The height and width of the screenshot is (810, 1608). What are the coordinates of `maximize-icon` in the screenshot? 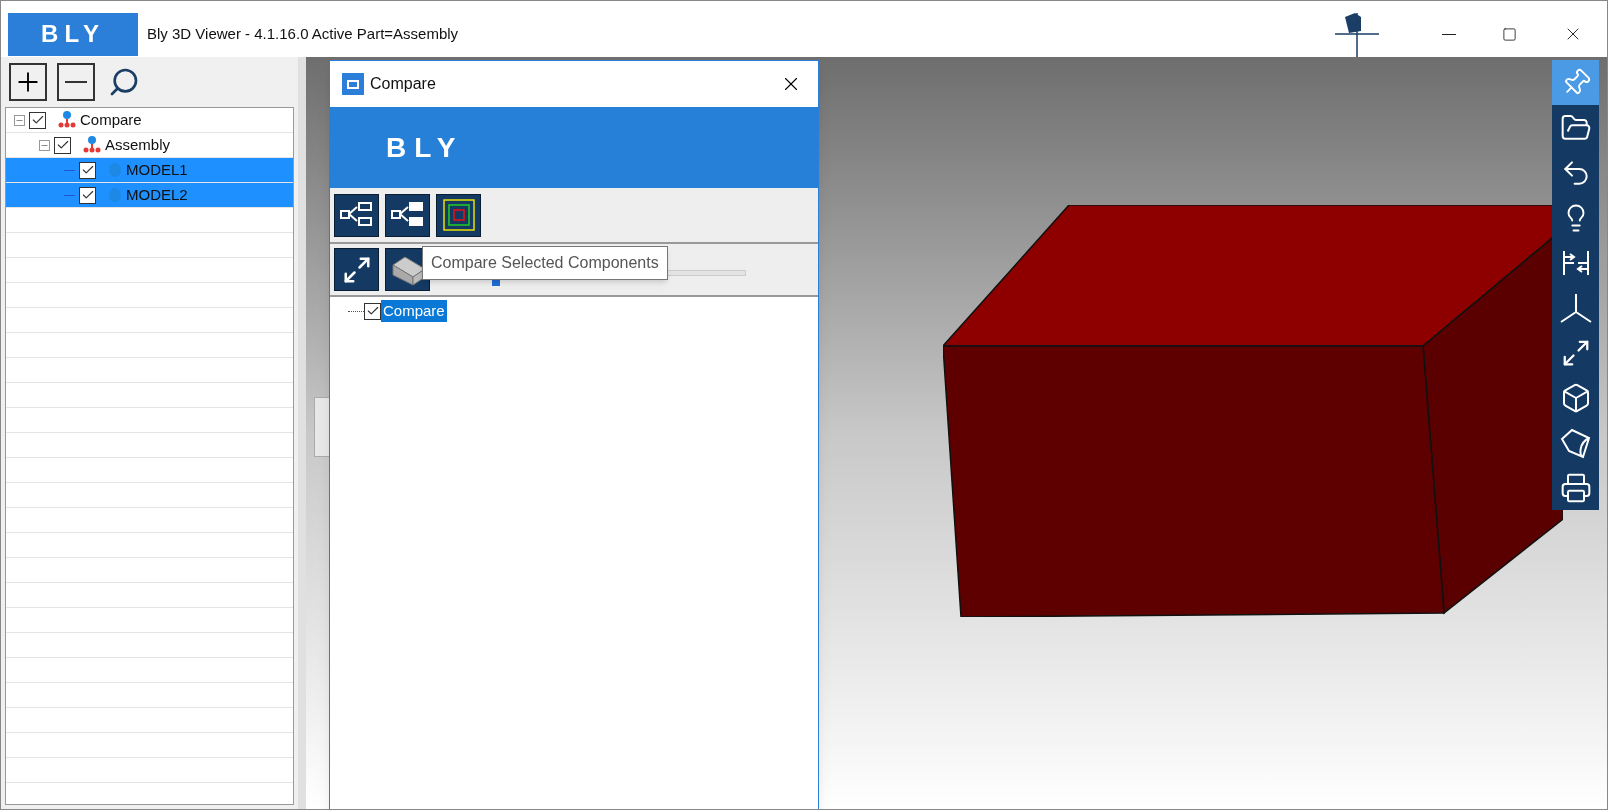 It's located at (1509, 34).